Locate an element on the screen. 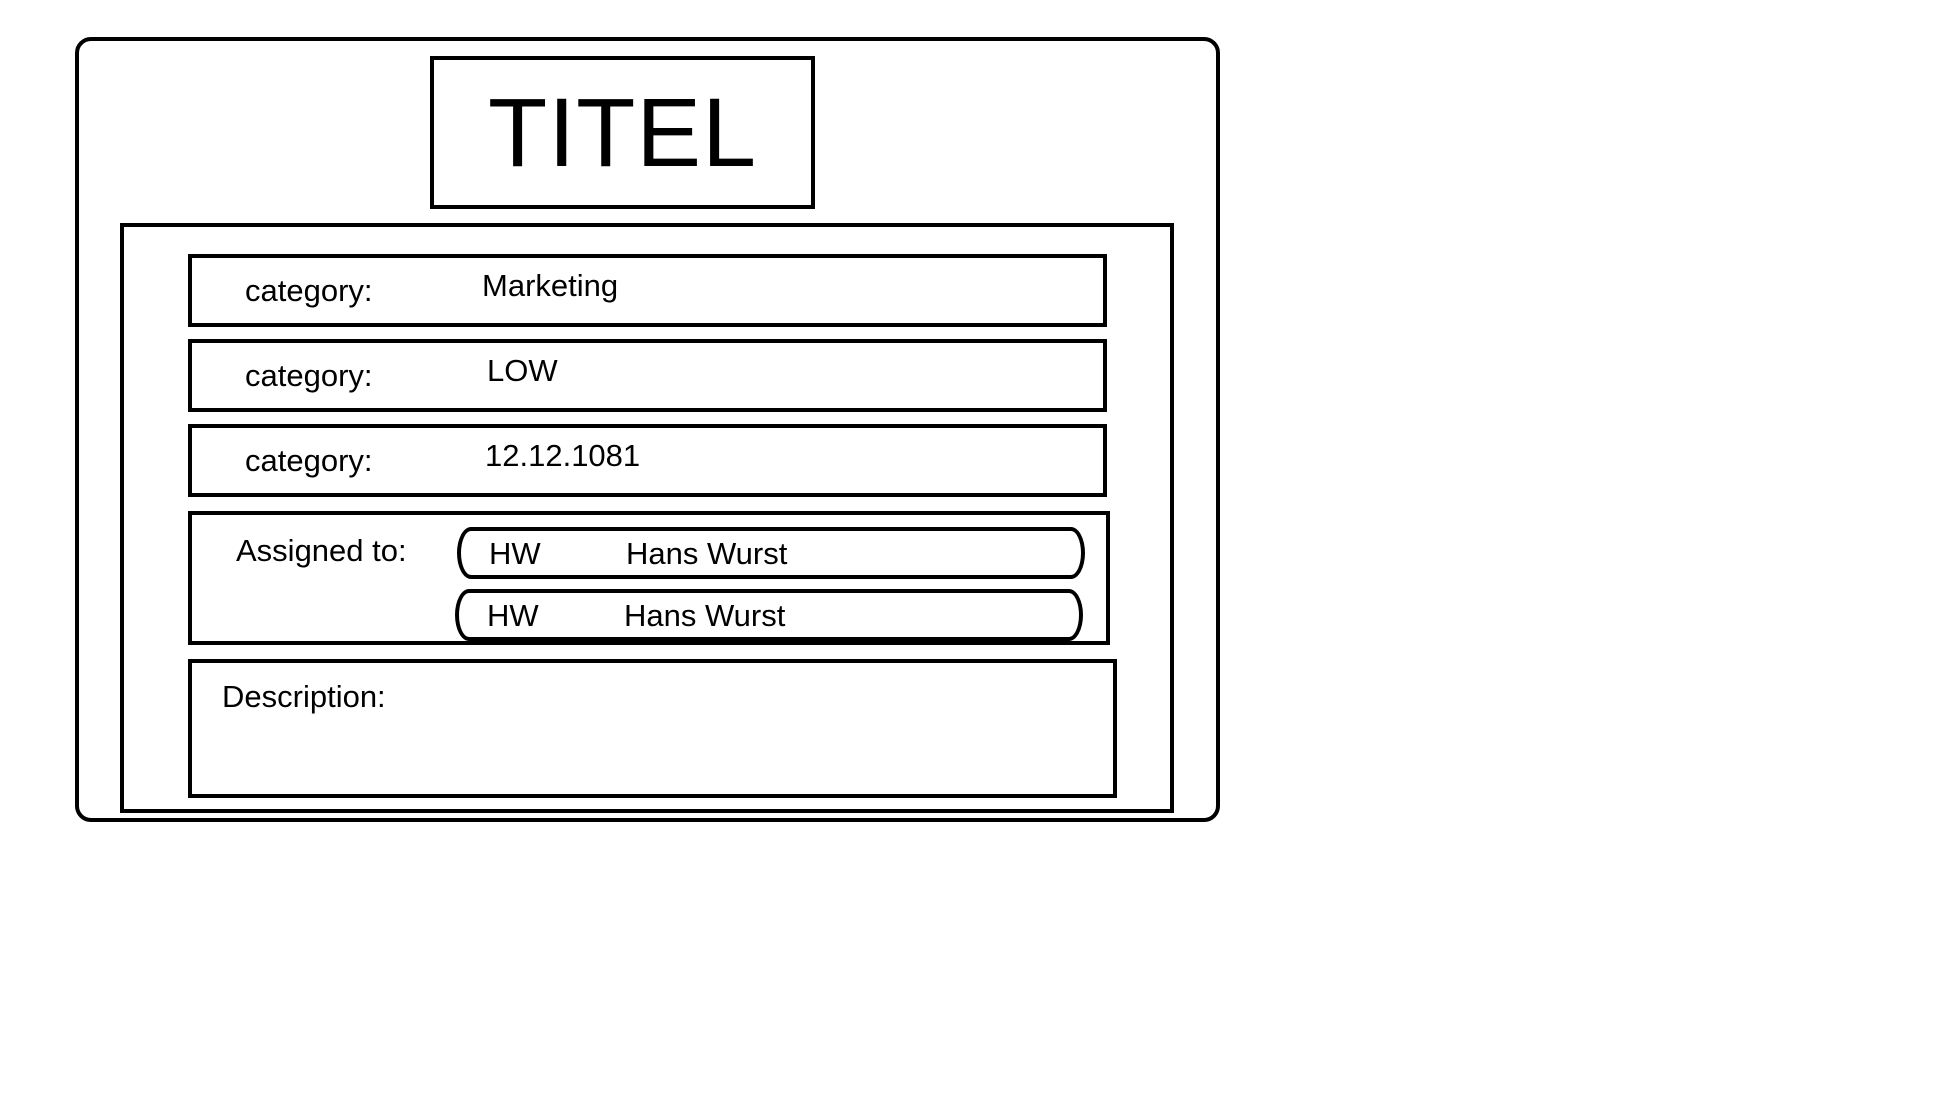 This screenshot has height=1120, width=1944. title-box: TITEL is located at coordinates (622, 132).